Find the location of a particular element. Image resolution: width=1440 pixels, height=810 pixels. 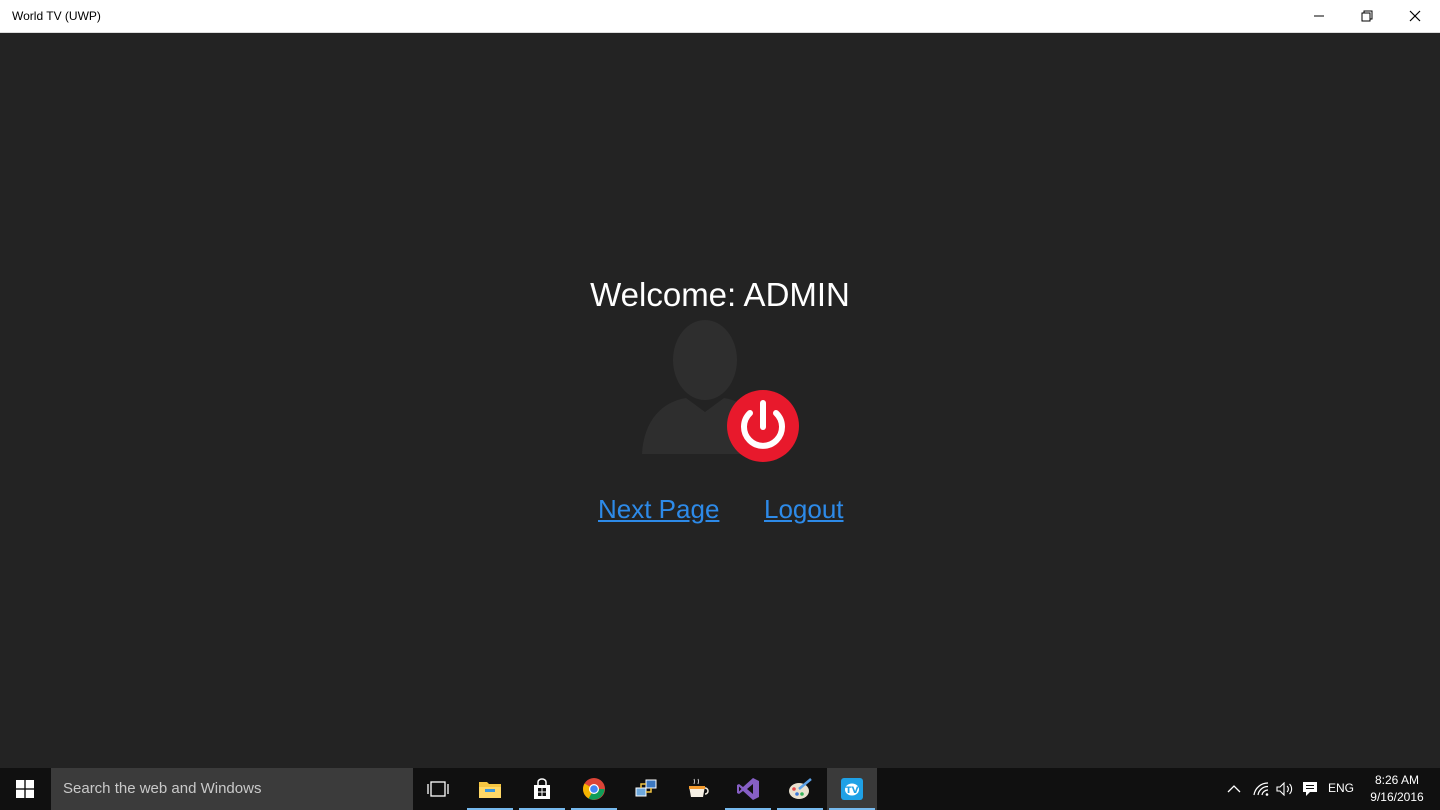

power-button is located at coordinates (763, 426).